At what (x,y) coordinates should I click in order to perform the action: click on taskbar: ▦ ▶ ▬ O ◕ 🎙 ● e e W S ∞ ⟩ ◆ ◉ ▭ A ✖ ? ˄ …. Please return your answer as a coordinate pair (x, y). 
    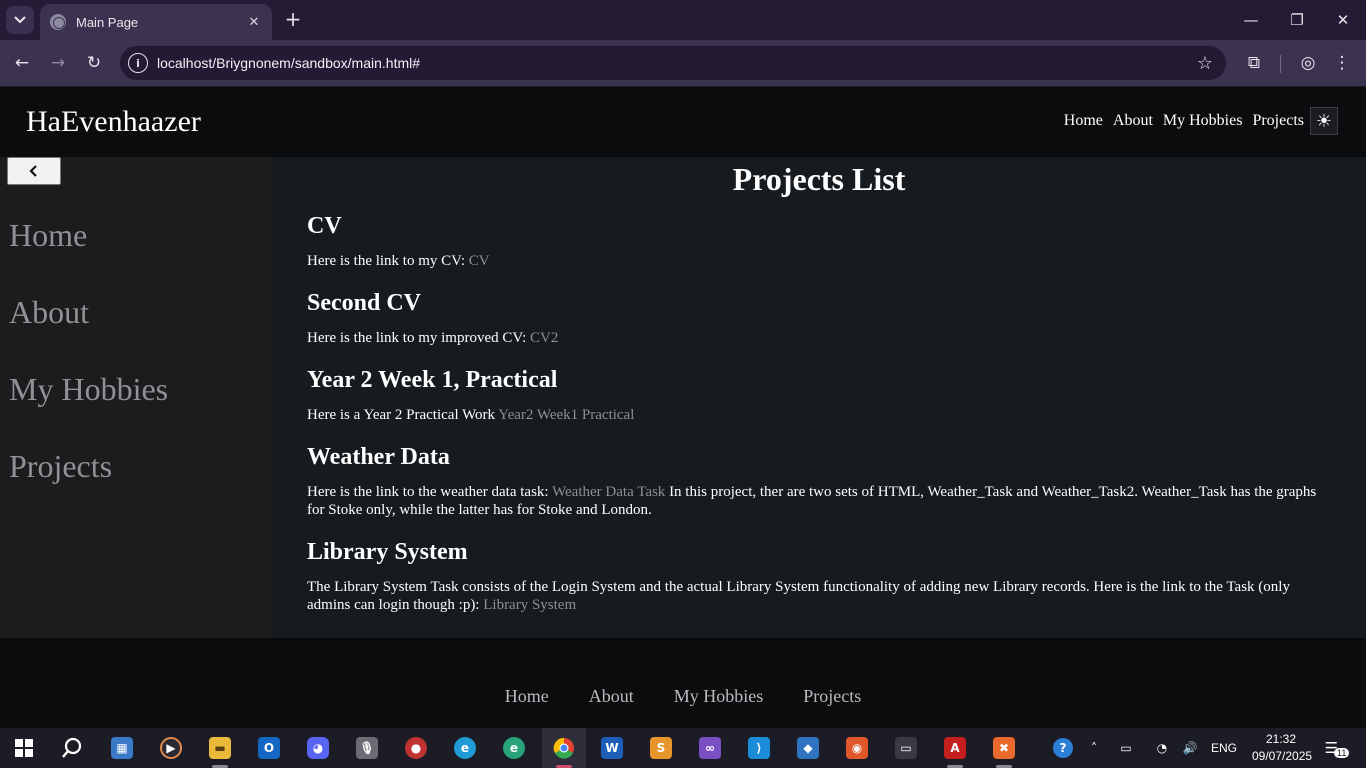
    Looking at the image, I should click on (683, 748).